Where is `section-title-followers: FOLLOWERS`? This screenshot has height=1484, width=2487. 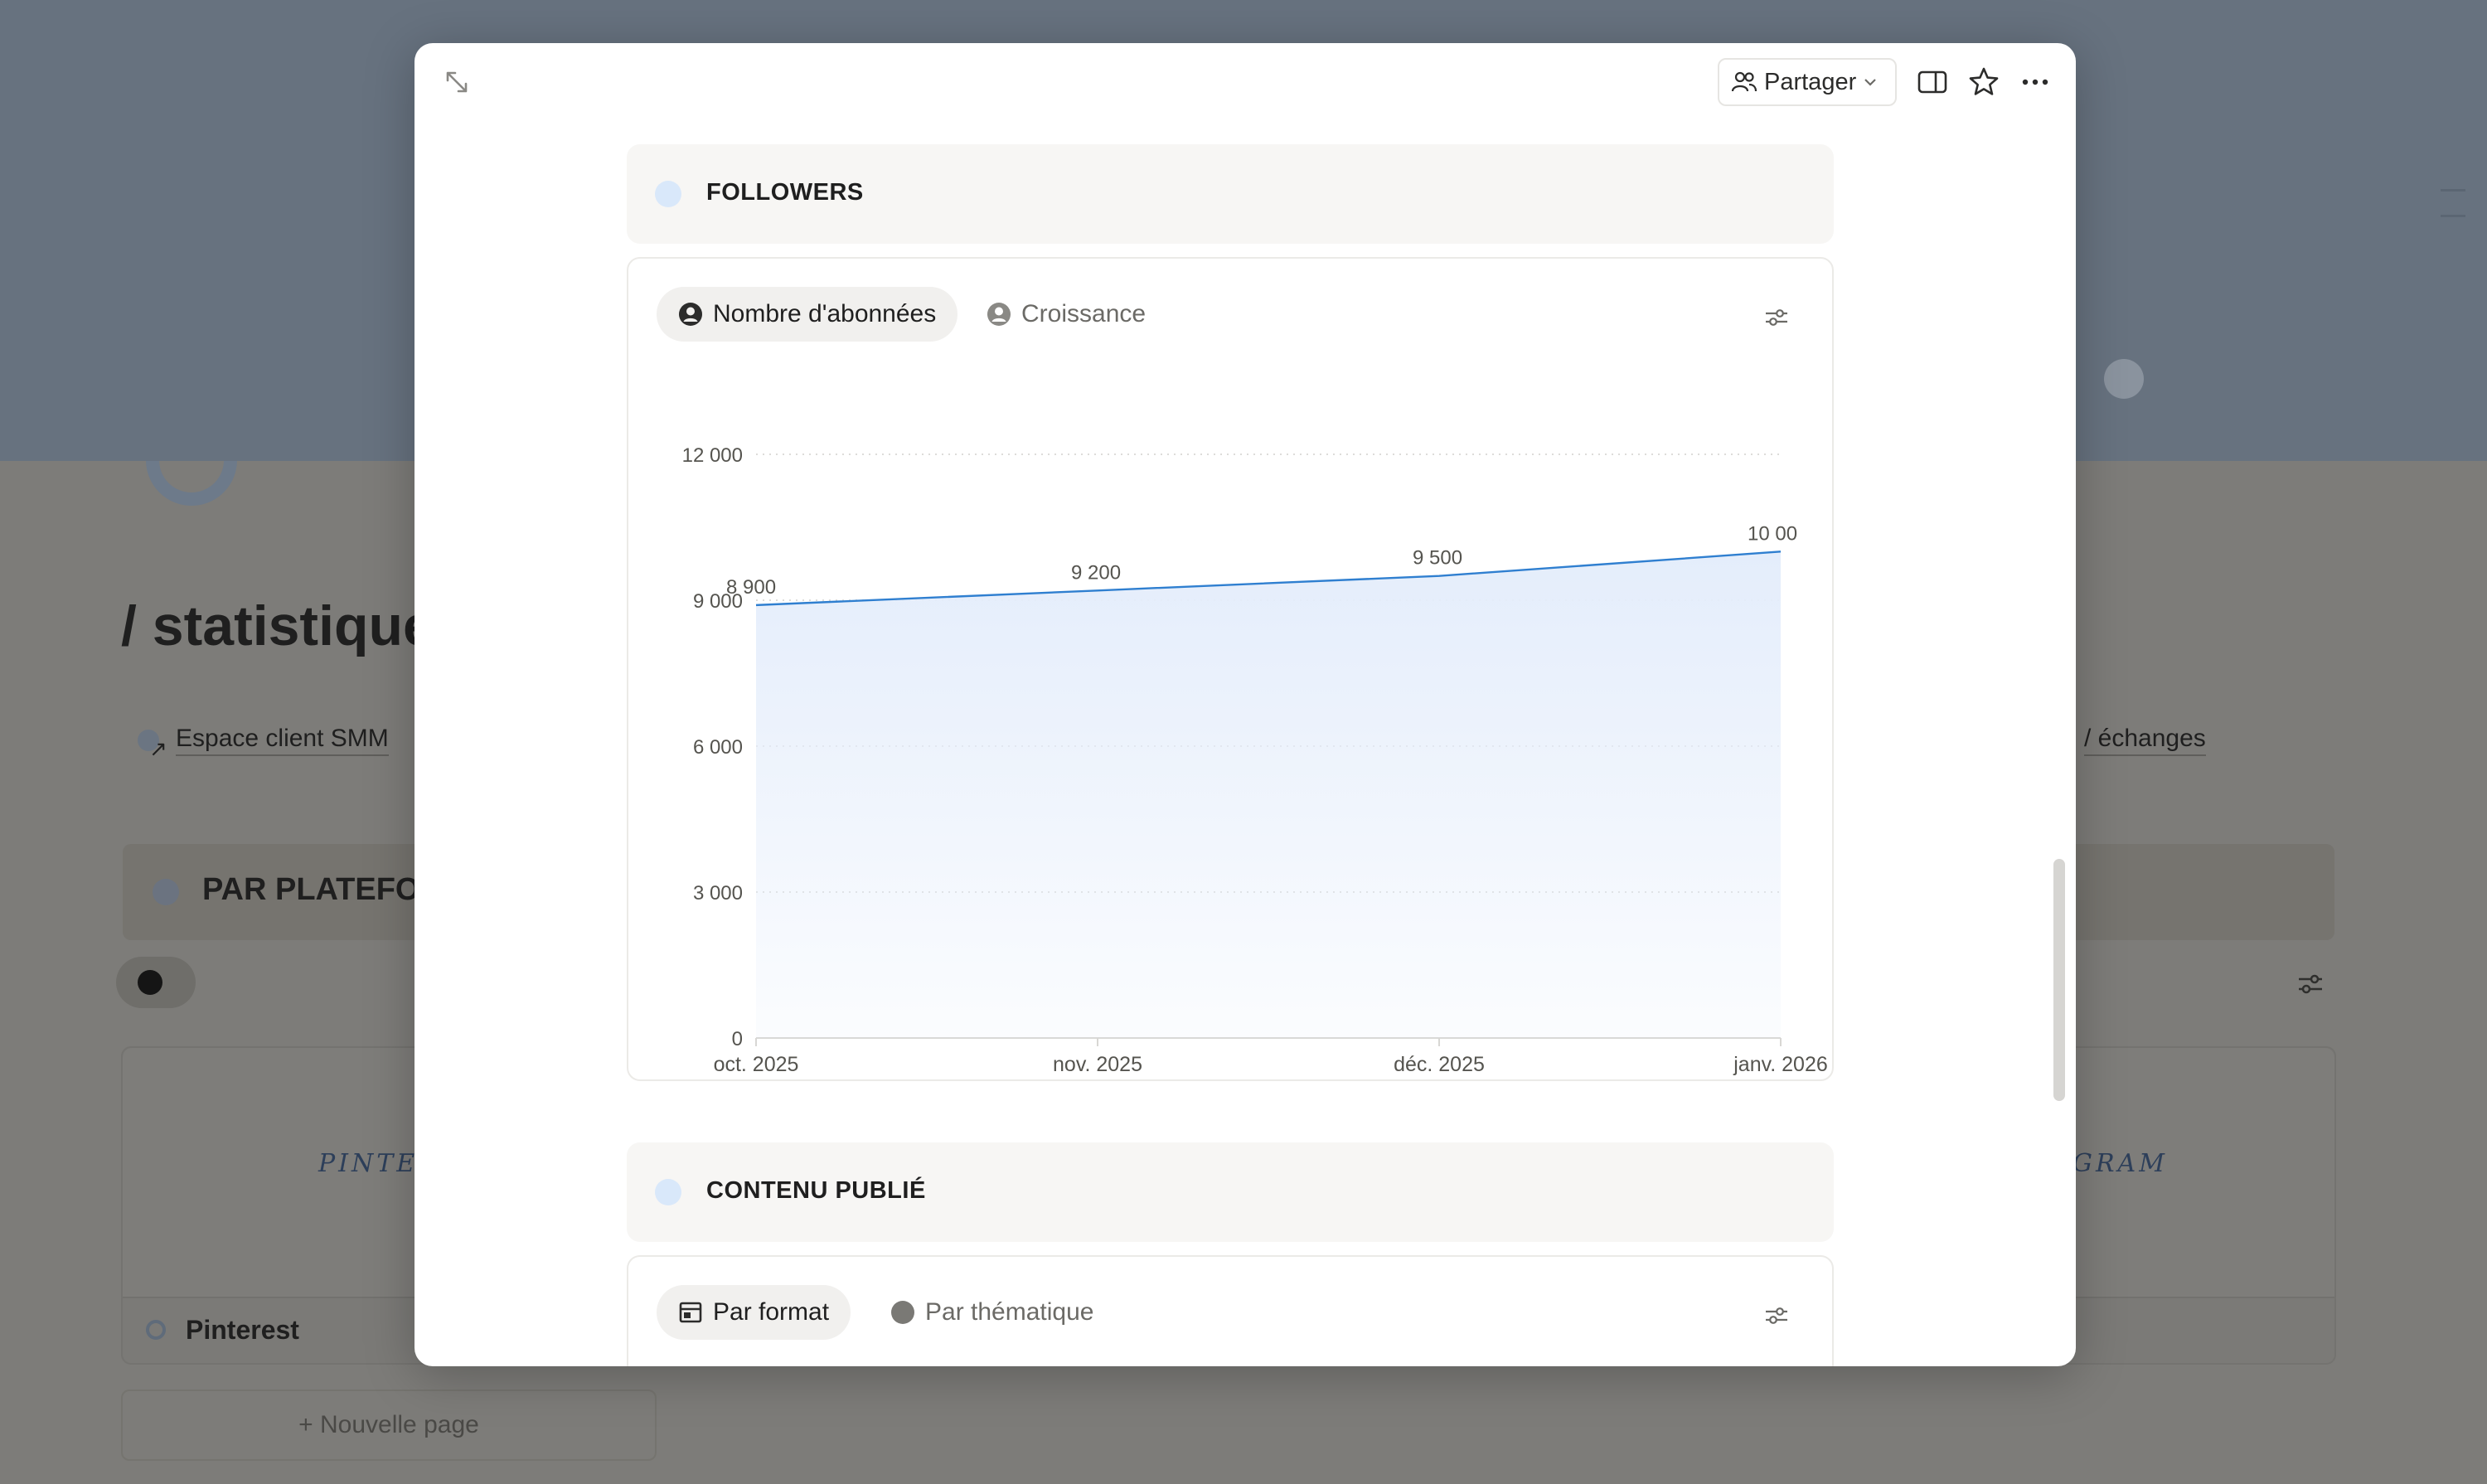
section-title-followers: FOLLOWERS is located at coordinates (785, 192).